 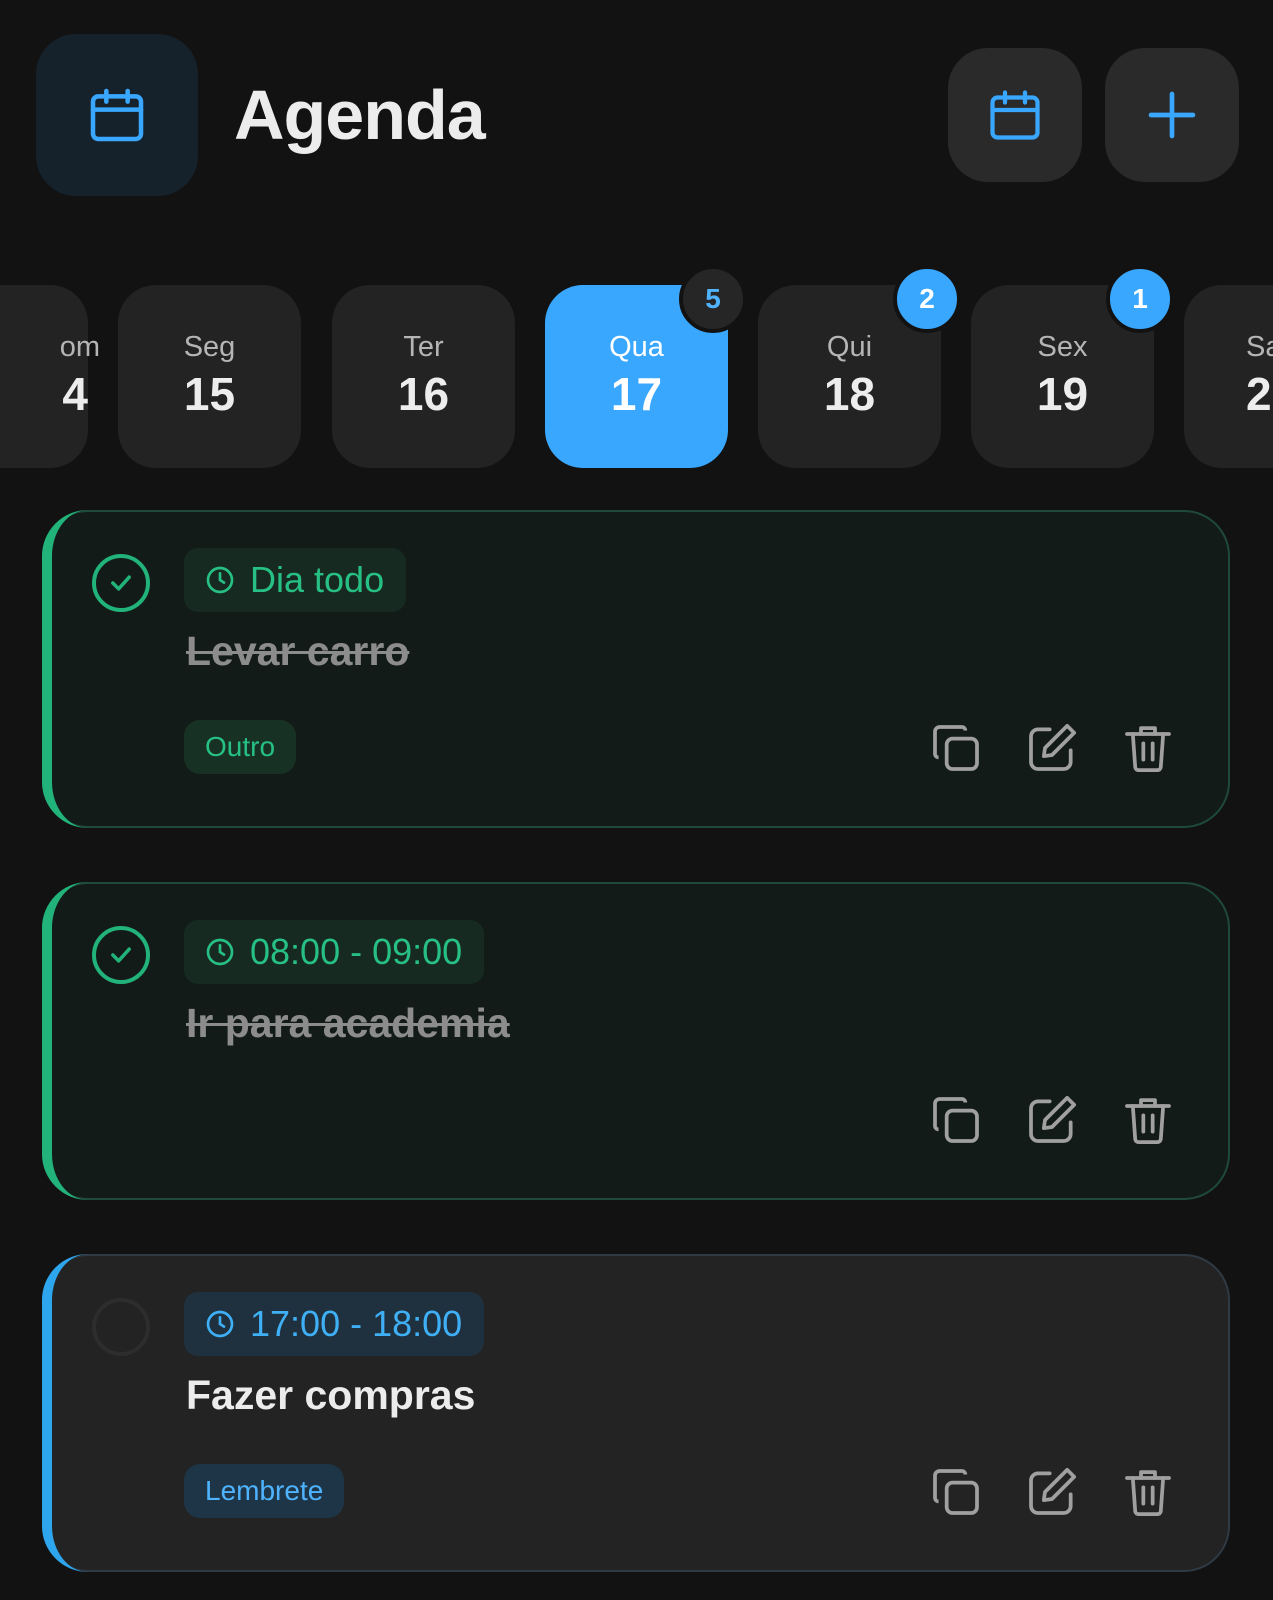 I want to click on event-category-tag: Outro, so click(x=240, y=747).